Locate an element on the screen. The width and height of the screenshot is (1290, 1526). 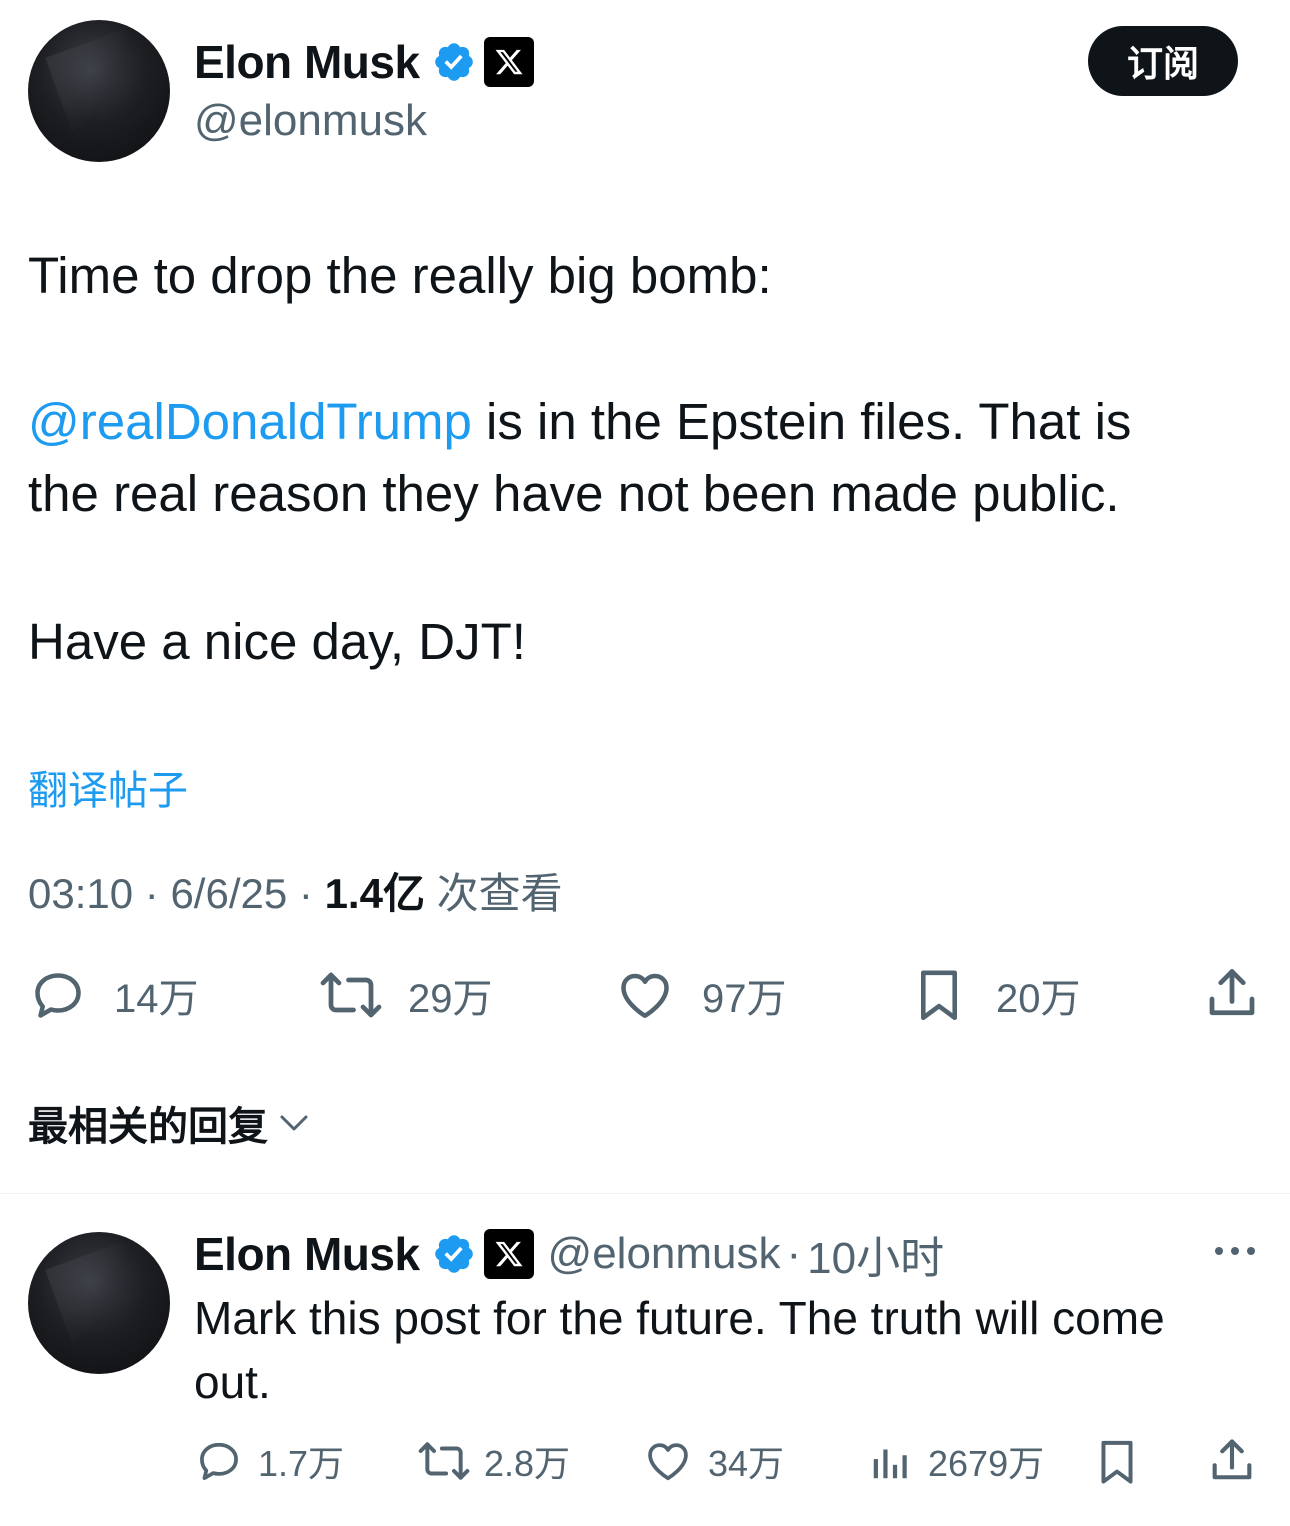
tweet-line-4: Have a nice day, DJT! is located at coordinates (277, 641).